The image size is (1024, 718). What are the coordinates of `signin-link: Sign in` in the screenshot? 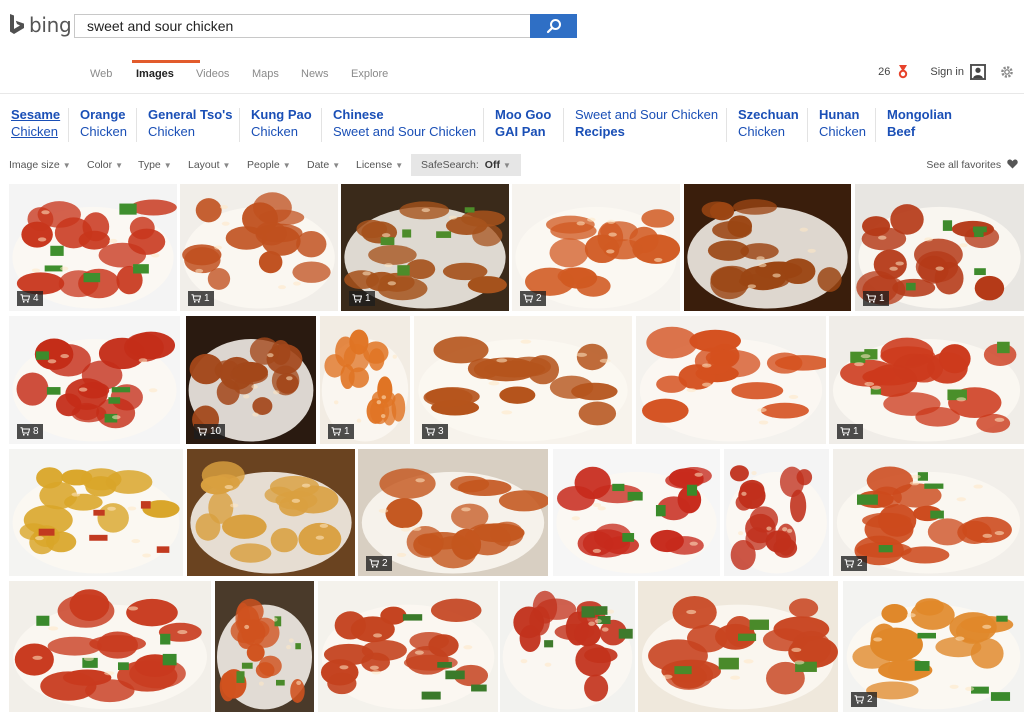 It's located at (947, 72).